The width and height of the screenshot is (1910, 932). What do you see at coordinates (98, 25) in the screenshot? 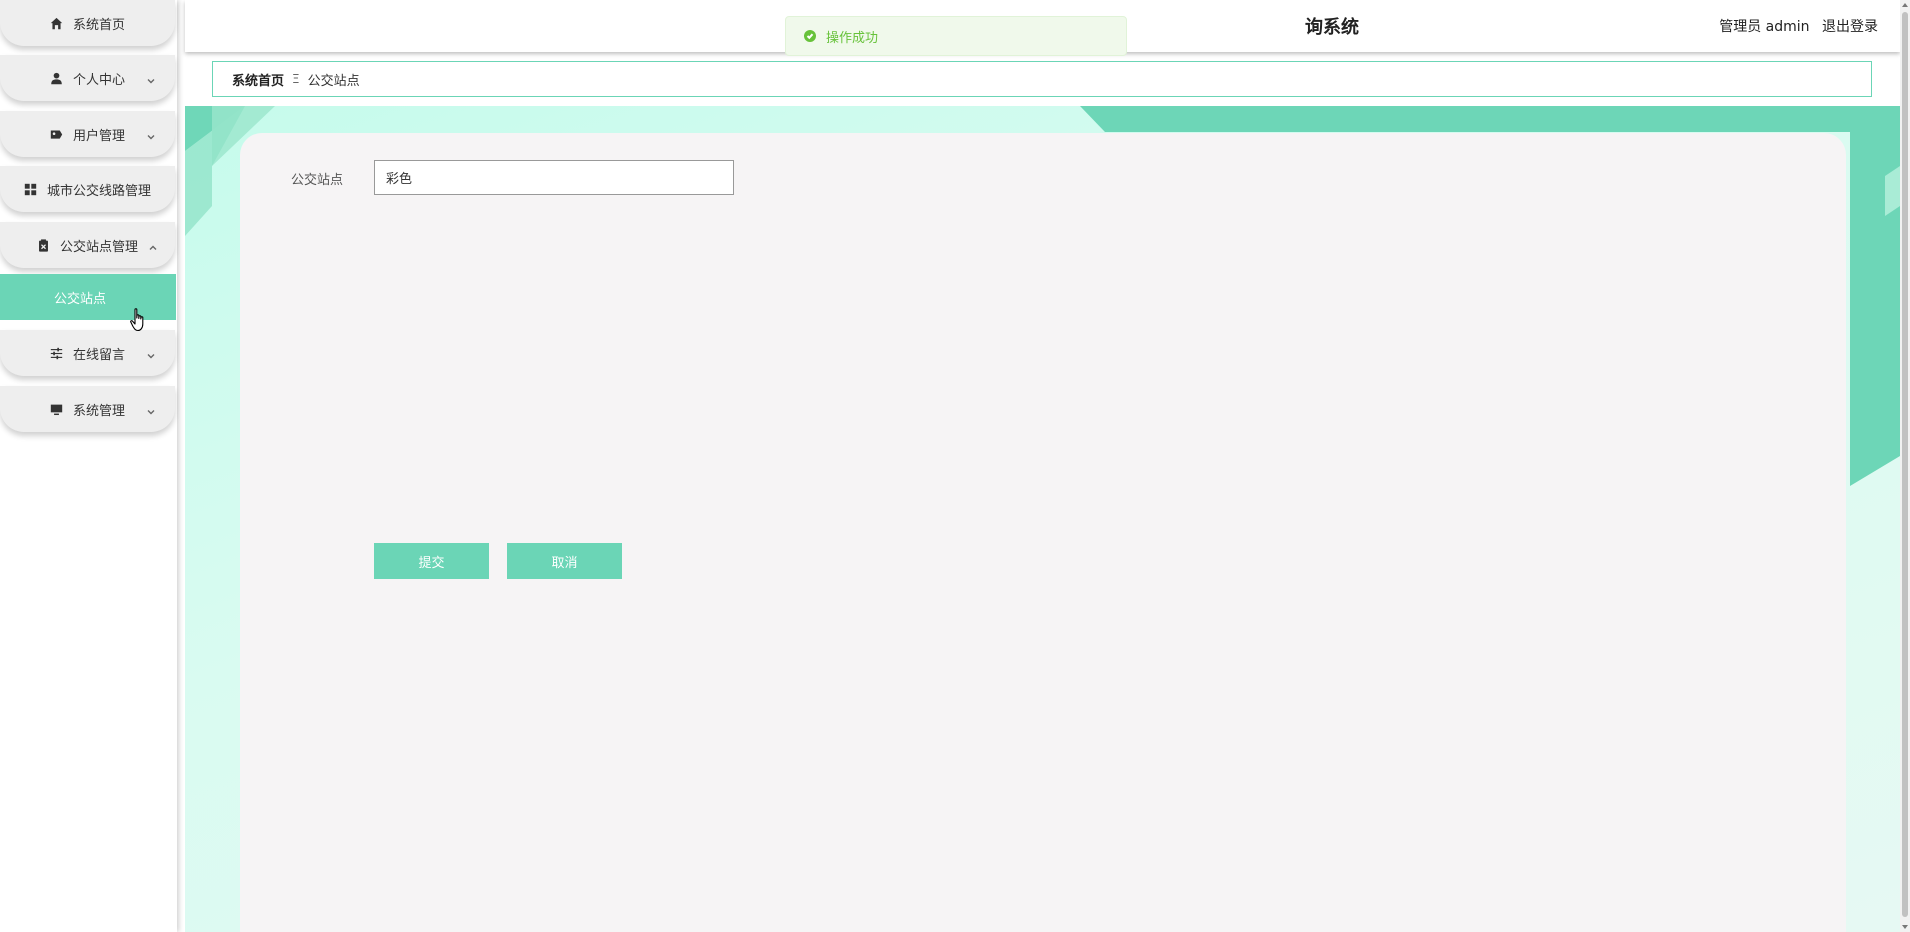
I see `sidebar-item-label: 系统首页` at bounding box center [98, 25].